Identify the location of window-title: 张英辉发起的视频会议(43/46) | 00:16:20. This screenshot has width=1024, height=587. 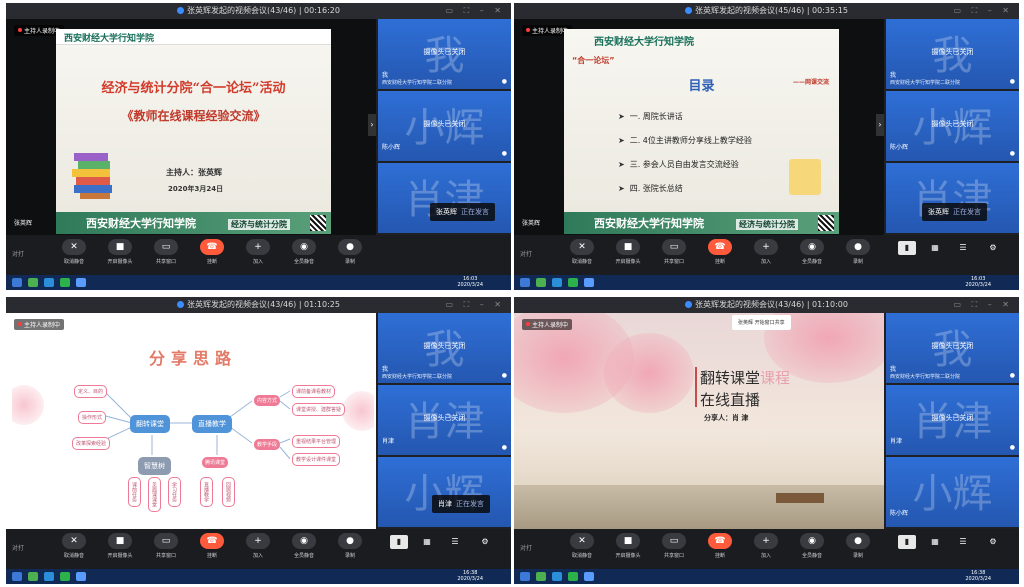
(263, 10).